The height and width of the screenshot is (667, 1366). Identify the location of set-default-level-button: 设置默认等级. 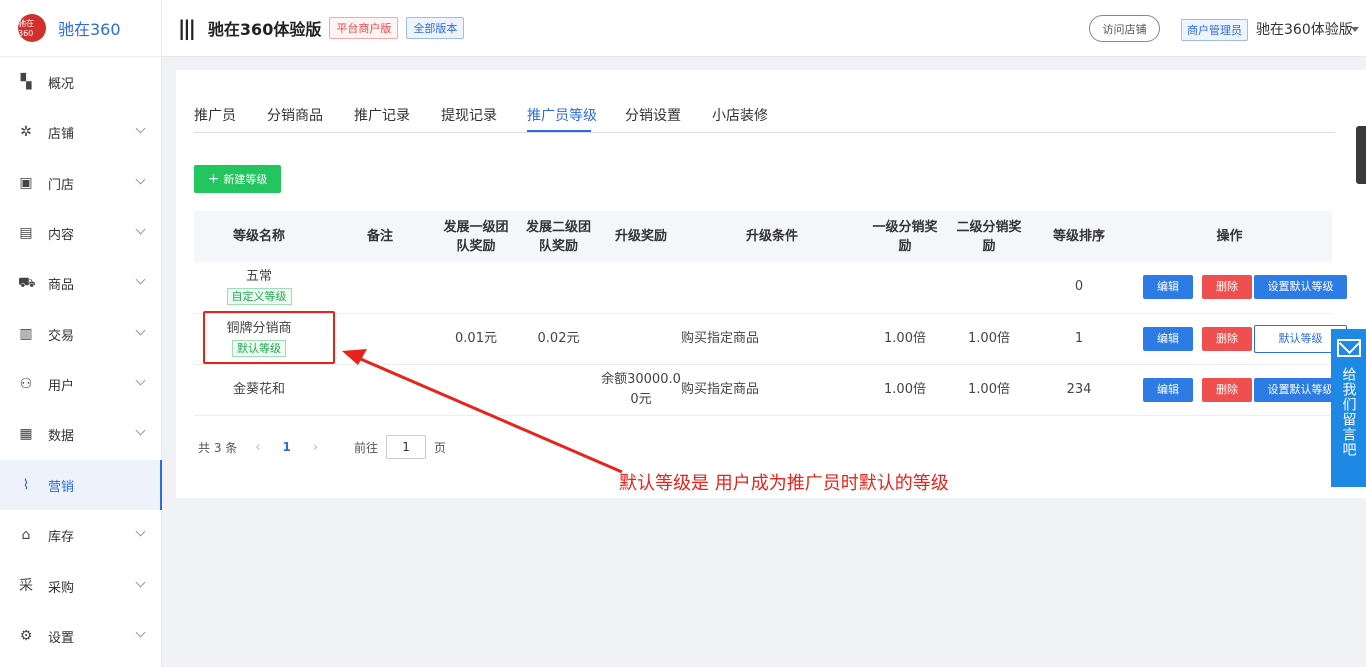
(1300, 287).